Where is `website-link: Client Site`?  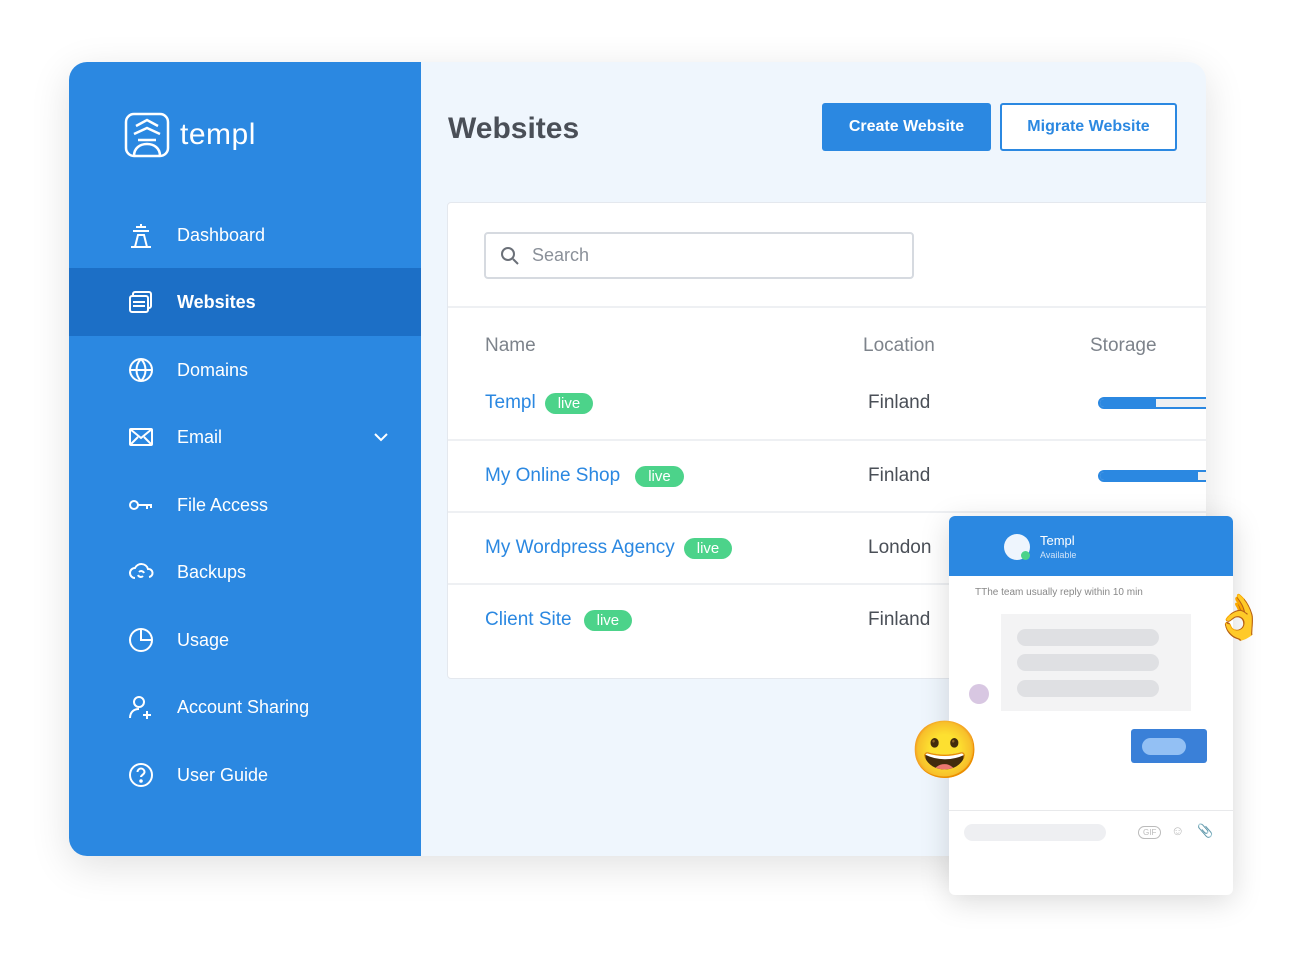
website-link: Client Site is located at coordinates (528, 620).